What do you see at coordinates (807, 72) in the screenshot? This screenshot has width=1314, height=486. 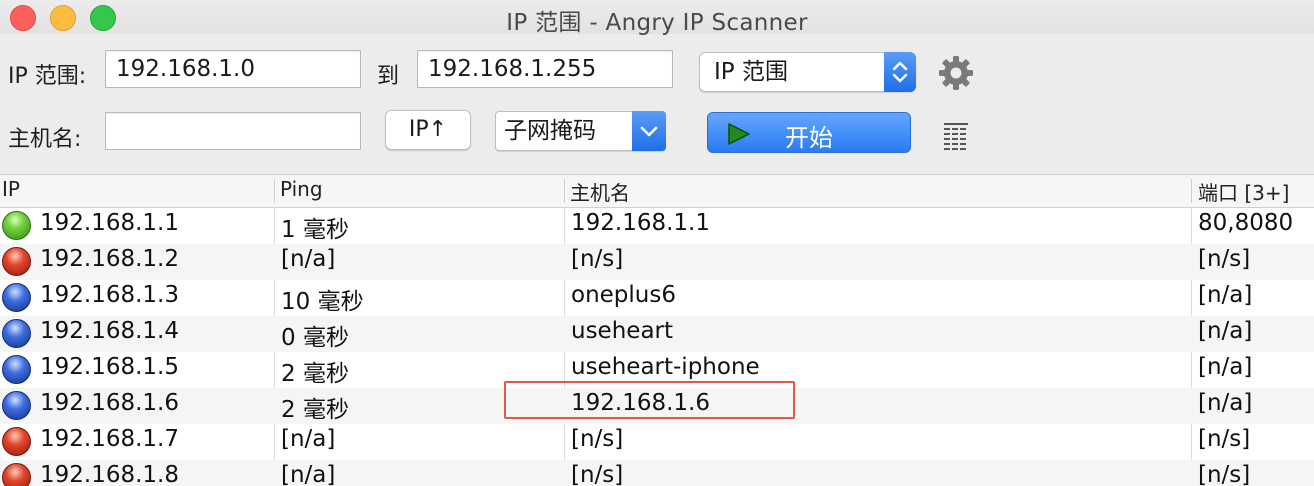 I see `feeder-select: IP 范围` at bounding box center [807, 72].